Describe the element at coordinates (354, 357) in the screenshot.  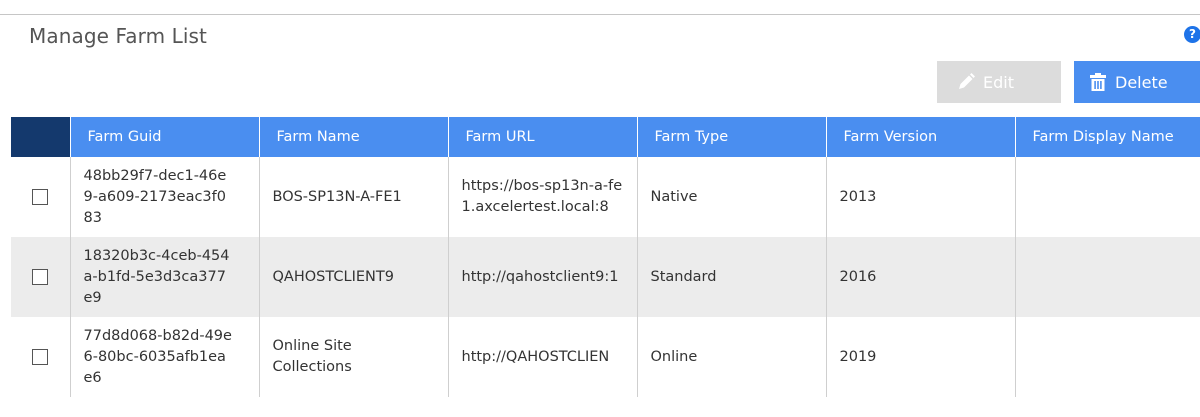
I see `farm-name-cell: Online Site Collections` at that location.